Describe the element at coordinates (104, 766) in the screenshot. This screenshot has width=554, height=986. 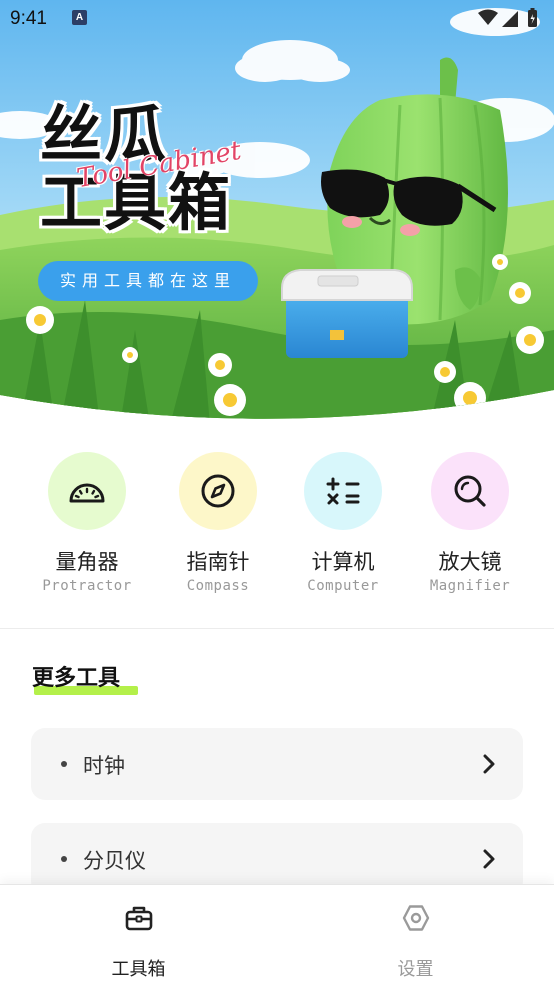
I see `list-item-label: 时钟` at that location.